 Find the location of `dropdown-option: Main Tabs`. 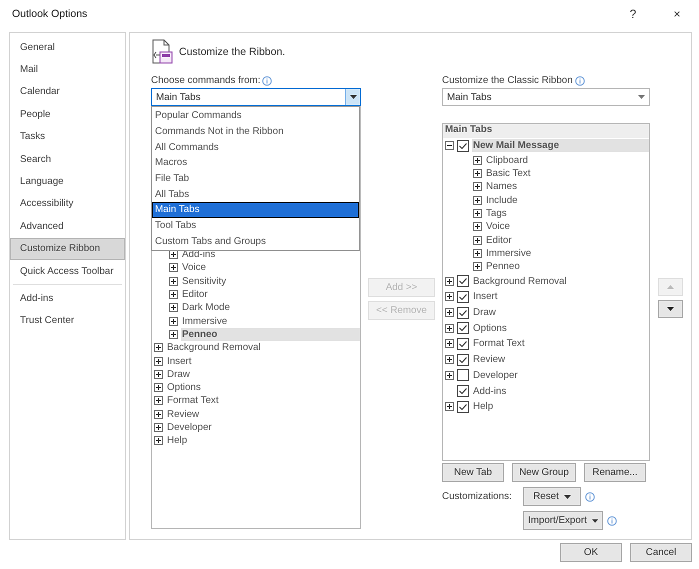

dropdown-option: Main Tabs is located at coordinates (255, 210).